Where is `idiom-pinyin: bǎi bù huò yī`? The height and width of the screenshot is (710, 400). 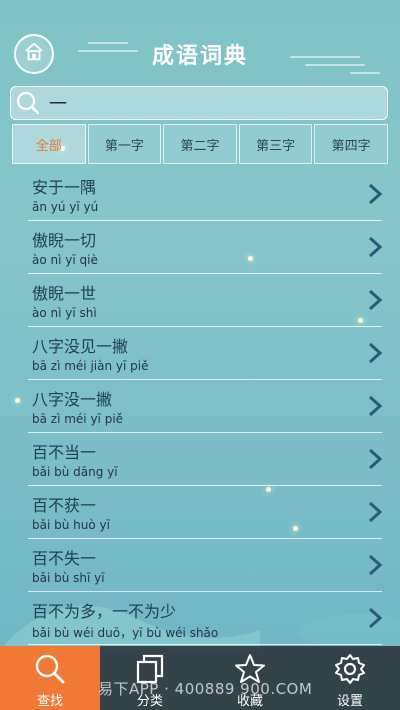 idiom-pinyin: bǎi bù huò yī is located at coordinates (71, 525).